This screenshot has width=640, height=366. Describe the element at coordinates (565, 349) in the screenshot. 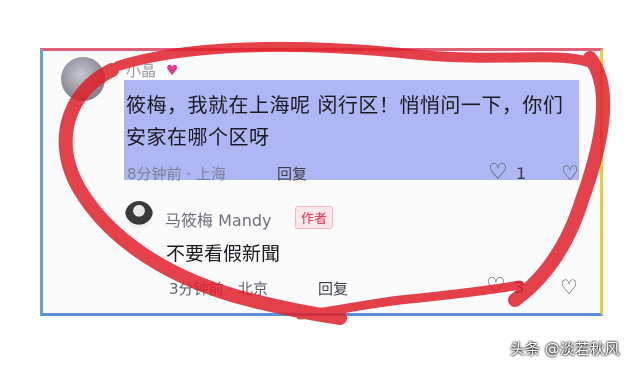

I see `watermark: 头条 @淡若秋风` at that location.